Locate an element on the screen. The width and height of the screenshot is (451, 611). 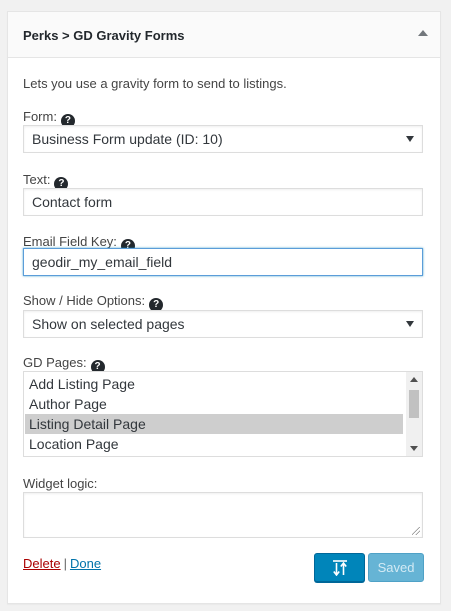
list-item-selected: Listing Detail Page is located at coordinates (214, 424).